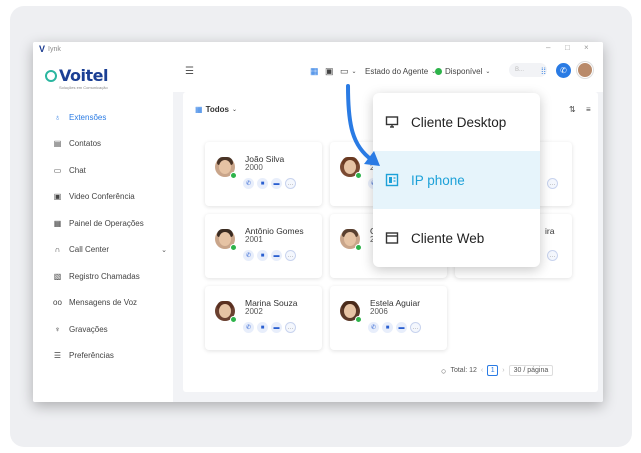 This screenshot has height=453, width=641. What do you see at coordinates (216, 109) in the screenshot?
I see `filter-dropdown: ▦ Todos ⌄` at bounding box center [216, 109].